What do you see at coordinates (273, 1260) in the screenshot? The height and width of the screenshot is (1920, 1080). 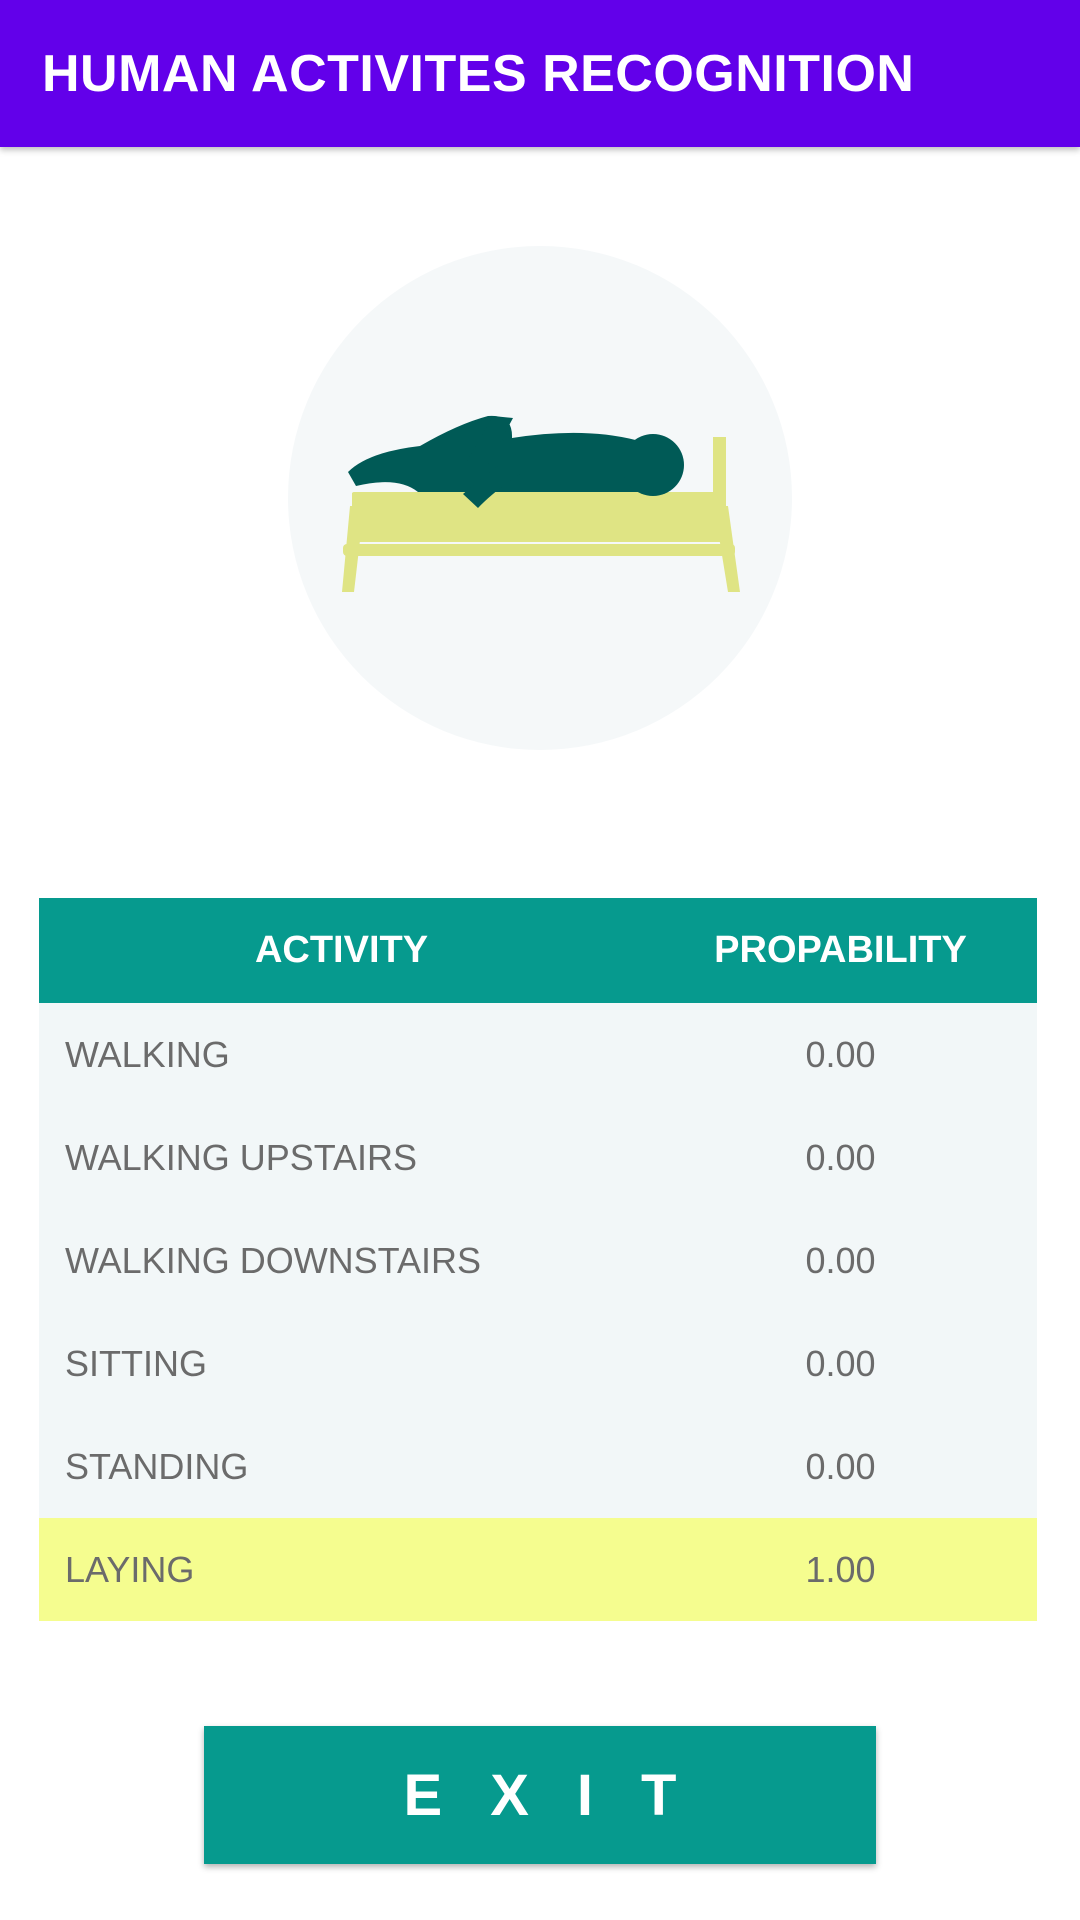 I see `activity-name: WALKING DOWNSTAIRS` at bounding box center [273, 1260].